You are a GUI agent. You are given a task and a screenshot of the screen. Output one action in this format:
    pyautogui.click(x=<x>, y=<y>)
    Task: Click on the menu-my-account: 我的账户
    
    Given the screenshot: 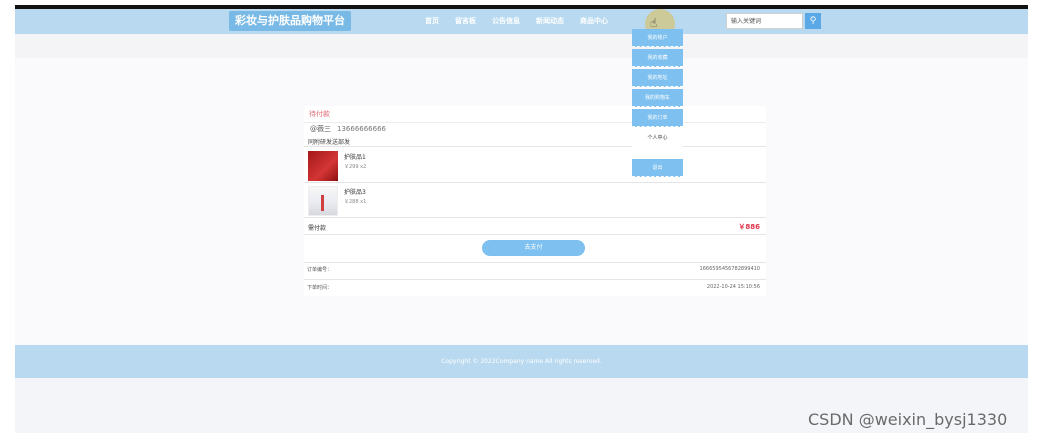 What is the action you would take?
    pyautogui.click(x=657, y=38)
    